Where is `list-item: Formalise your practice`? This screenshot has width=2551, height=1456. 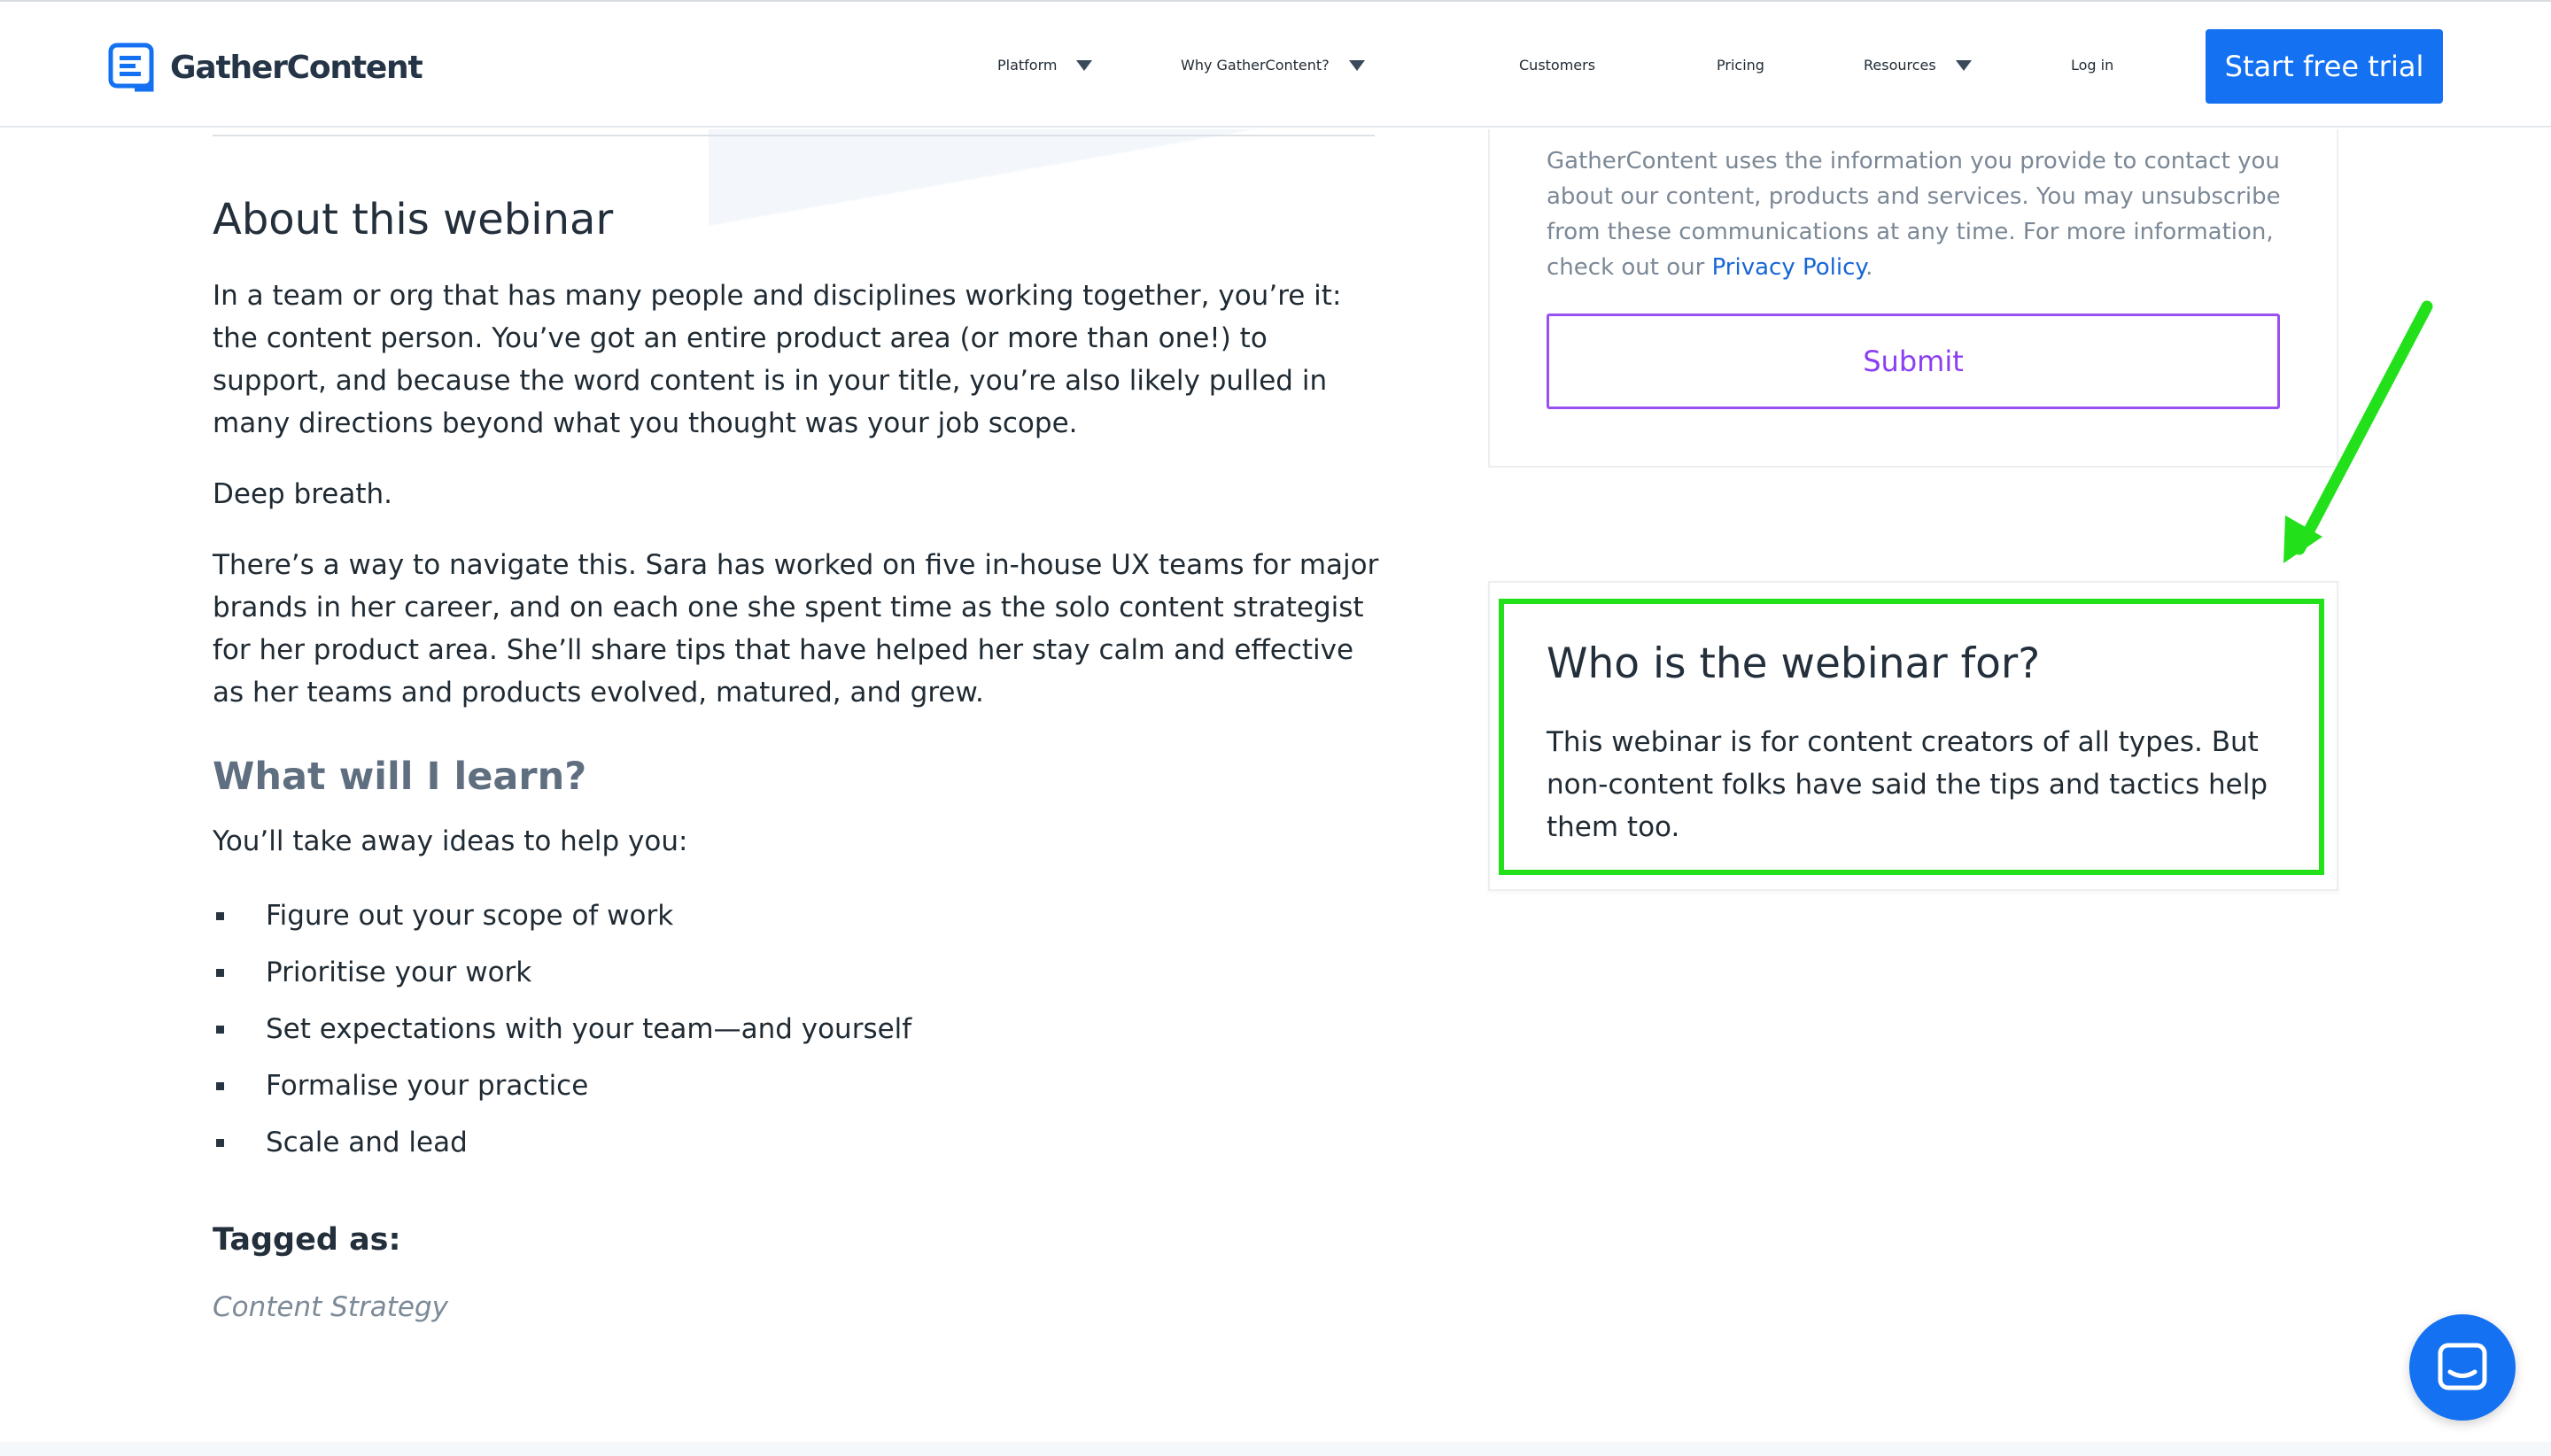 list-item: Formalise your practice is located at coordinates (562, 1085).